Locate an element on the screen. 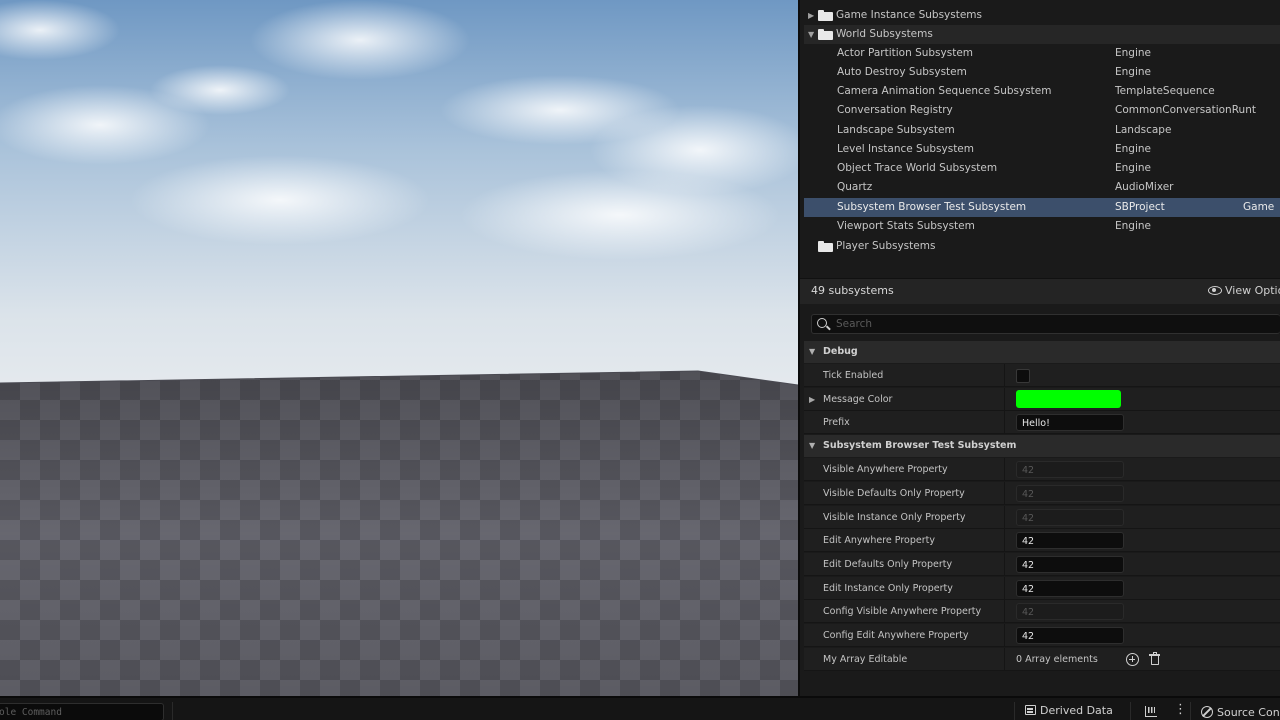  subsystem-name: Subsystem Browser Test Subsystem is located at coordinates (932, 207).